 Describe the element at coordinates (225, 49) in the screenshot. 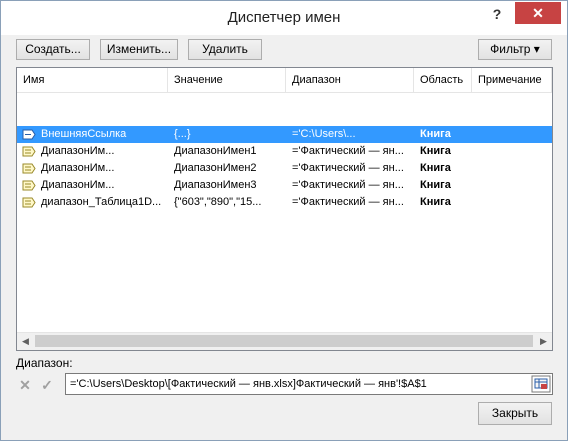

I see `delete-button: Удалить` at that location.